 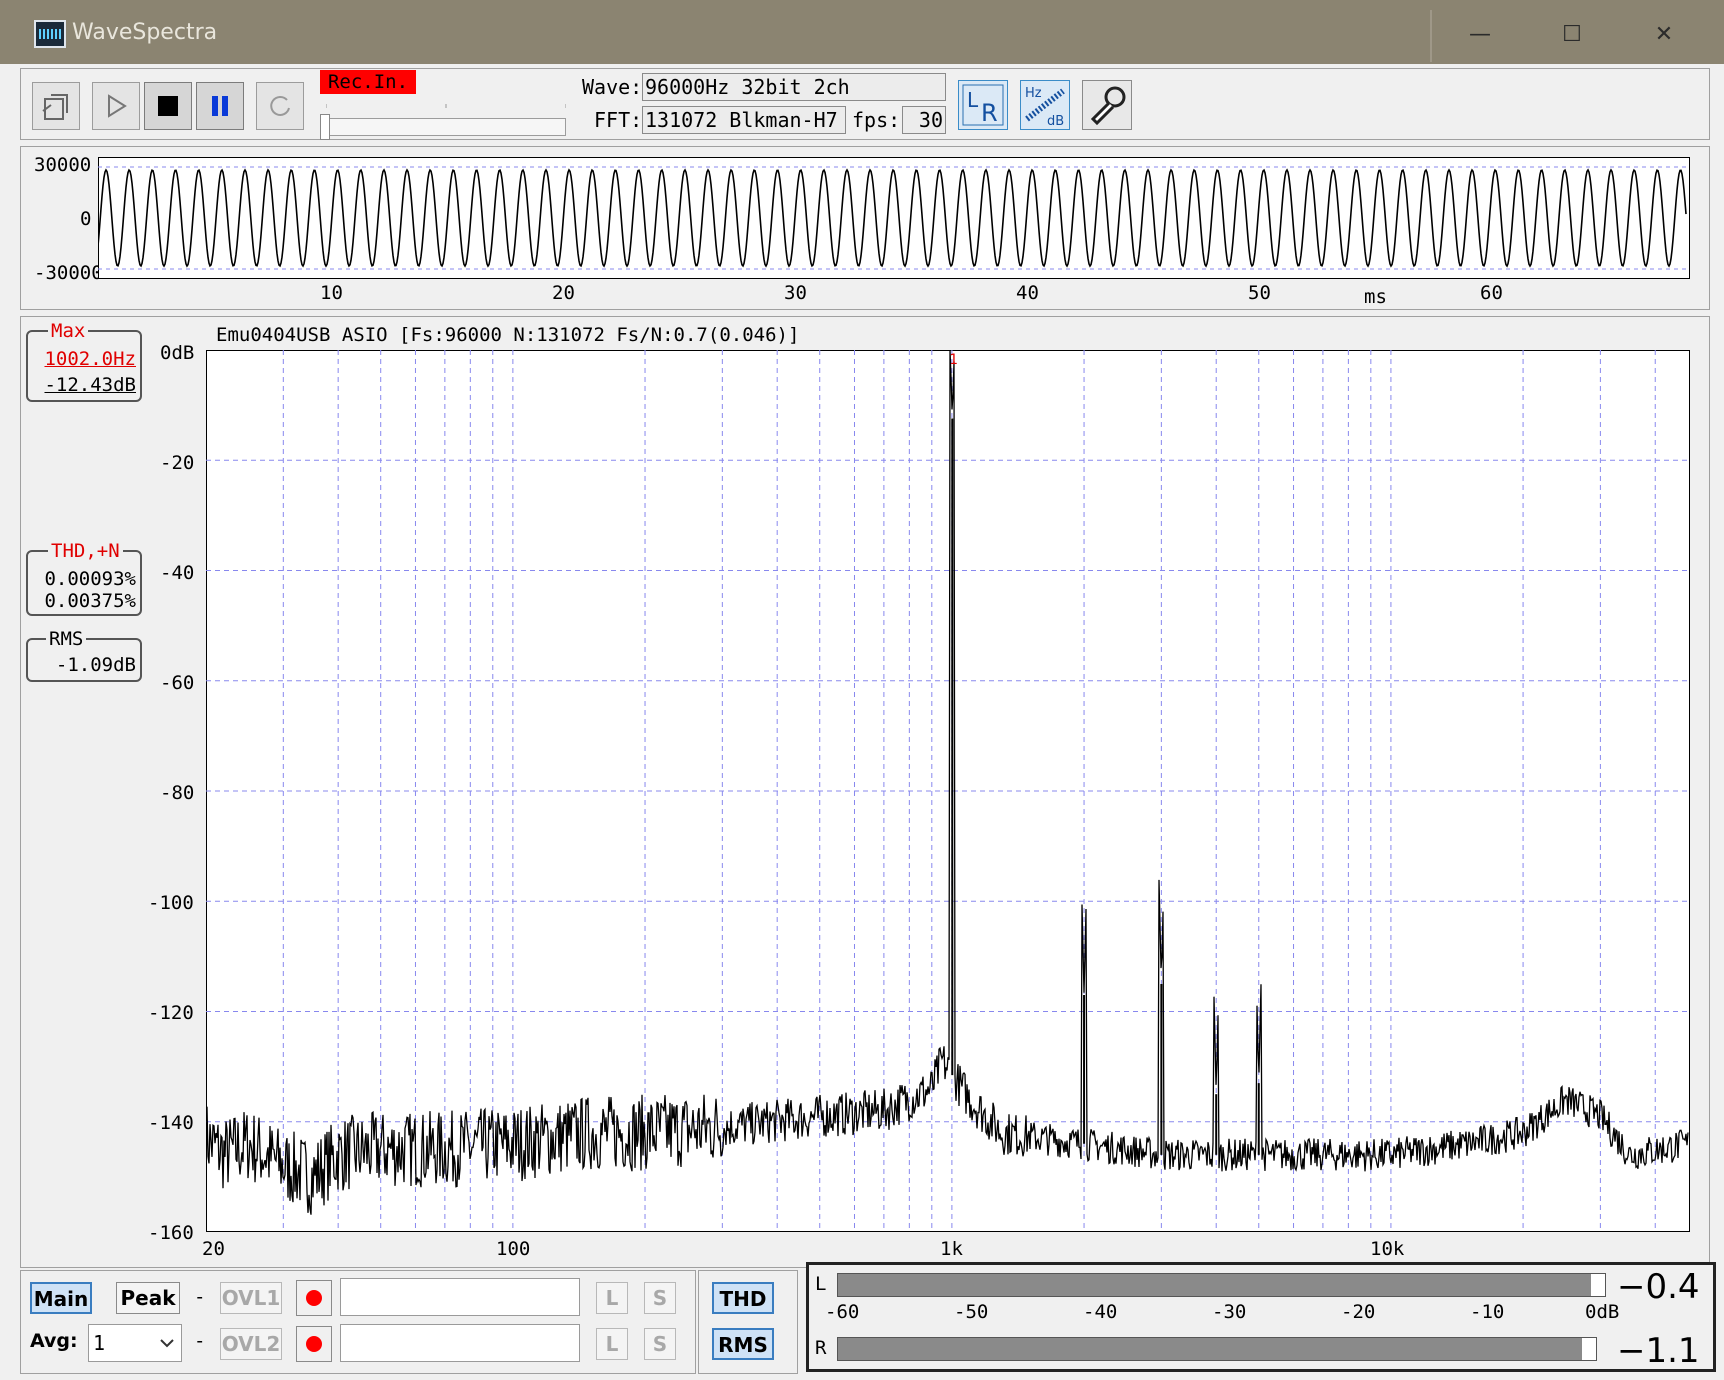 What do you see at coordinates (821, 1348) in the screenshot?
I see `meter-right-label: R` at bounding box center [821, 1348].